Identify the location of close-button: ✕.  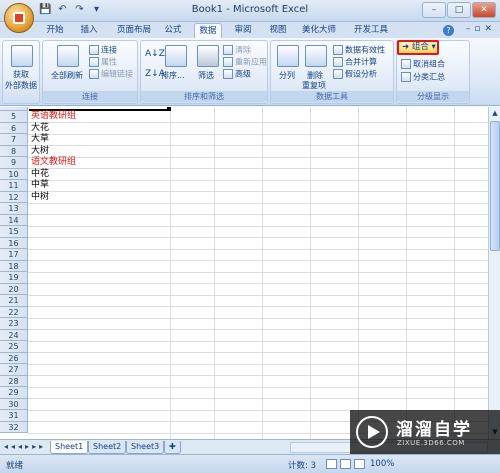
(484, 10).